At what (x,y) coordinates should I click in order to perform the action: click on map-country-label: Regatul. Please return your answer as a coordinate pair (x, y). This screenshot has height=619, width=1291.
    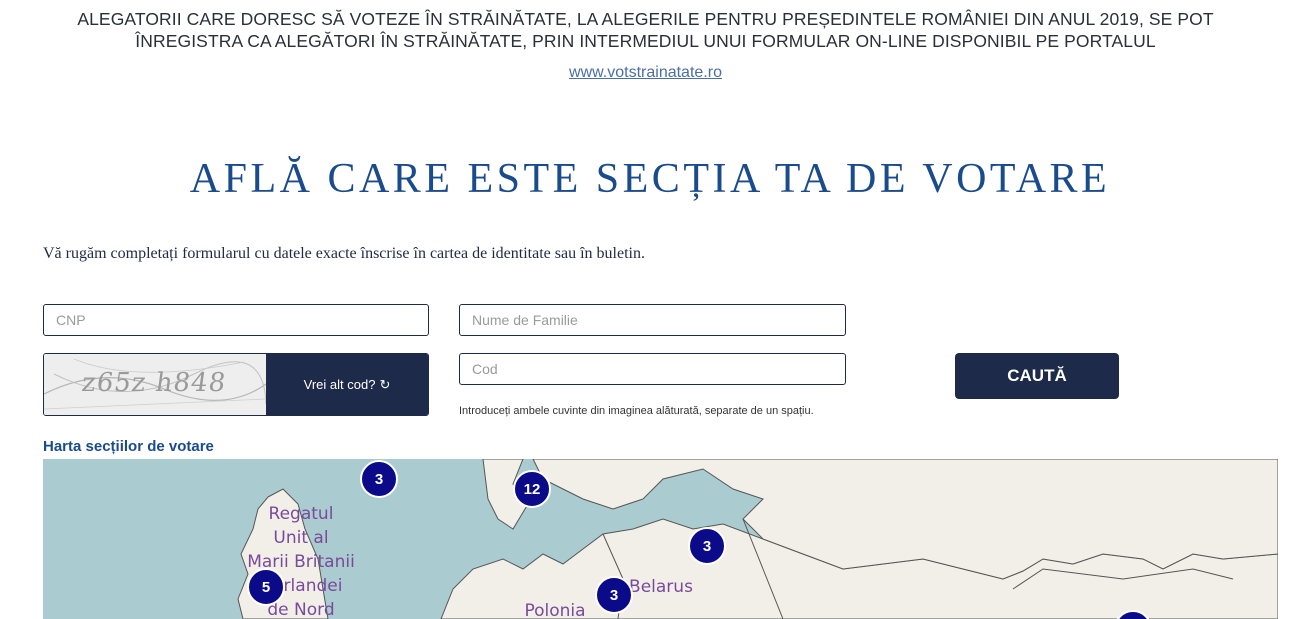
    Looking at the image, I should click on (301, 514).